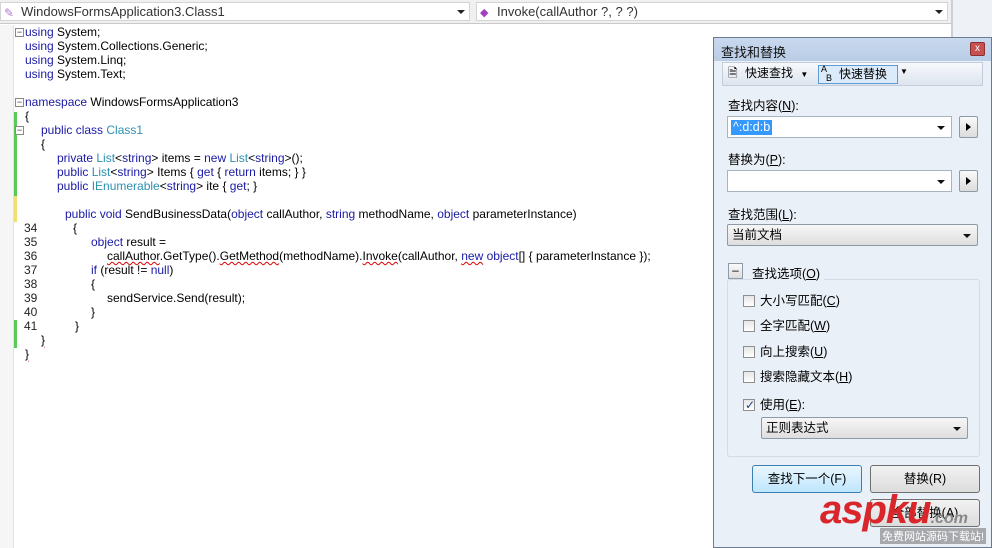 The width and height of the screenshot is (992, 548). I want to click on dialog-title: 查找和替换, so click(852, 49).